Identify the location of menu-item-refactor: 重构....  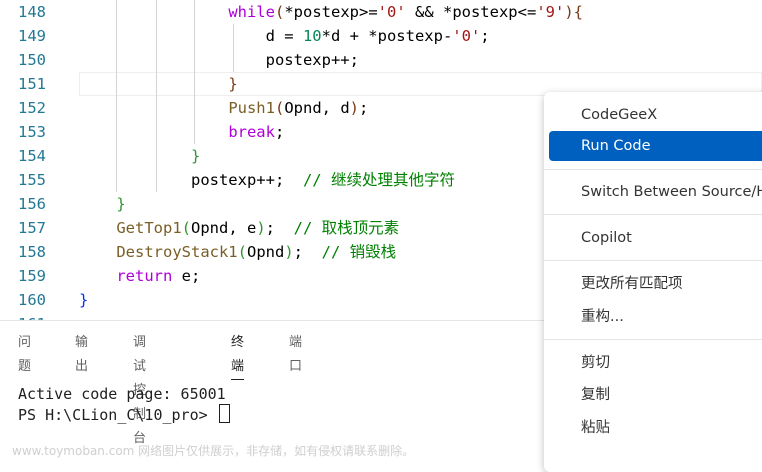
(655, 317).